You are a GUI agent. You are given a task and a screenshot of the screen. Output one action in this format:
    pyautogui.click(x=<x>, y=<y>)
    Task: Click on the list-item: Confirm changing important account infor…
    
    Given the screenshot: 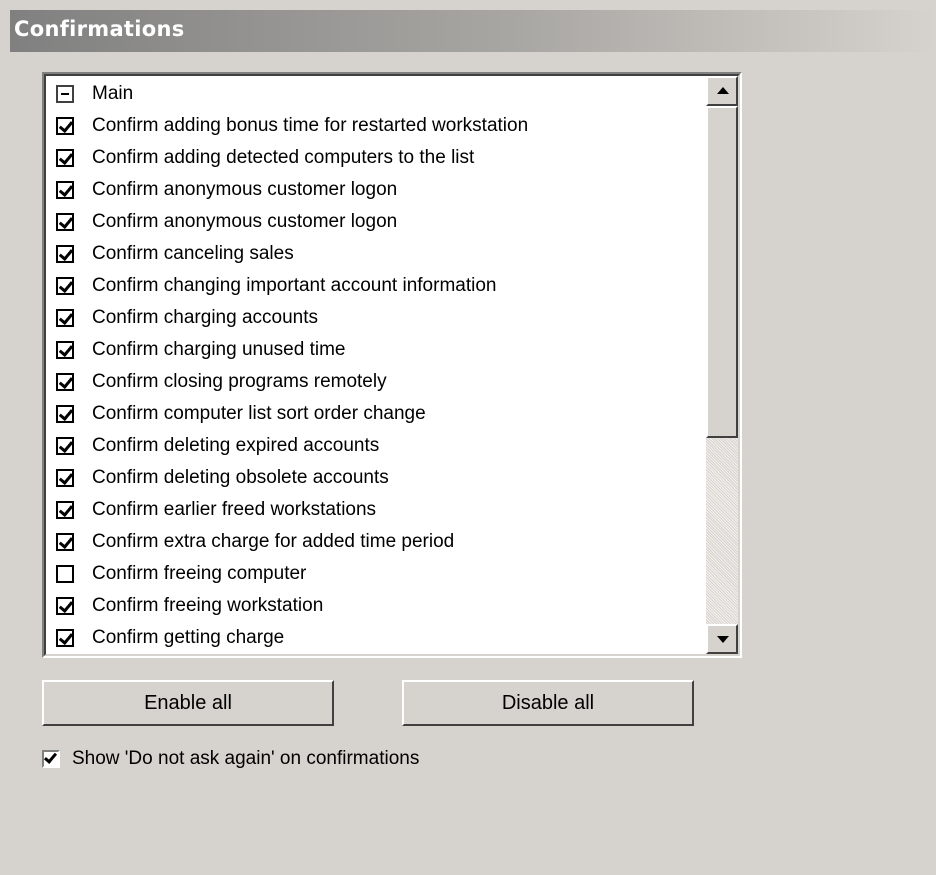 What is the action you would take?
    pyautogui.click(x=374, y=286)
    